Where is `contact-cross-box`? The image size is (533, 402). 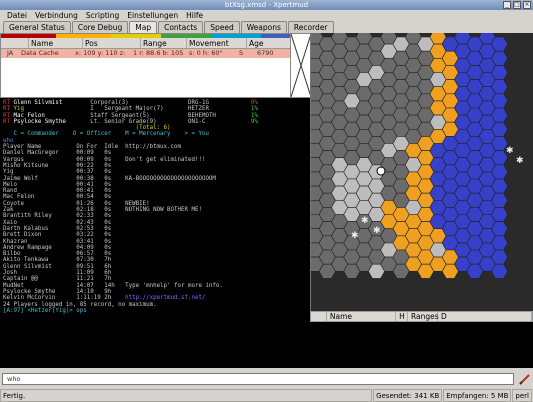
contact-cross-box is located at coordinates (301, 65).